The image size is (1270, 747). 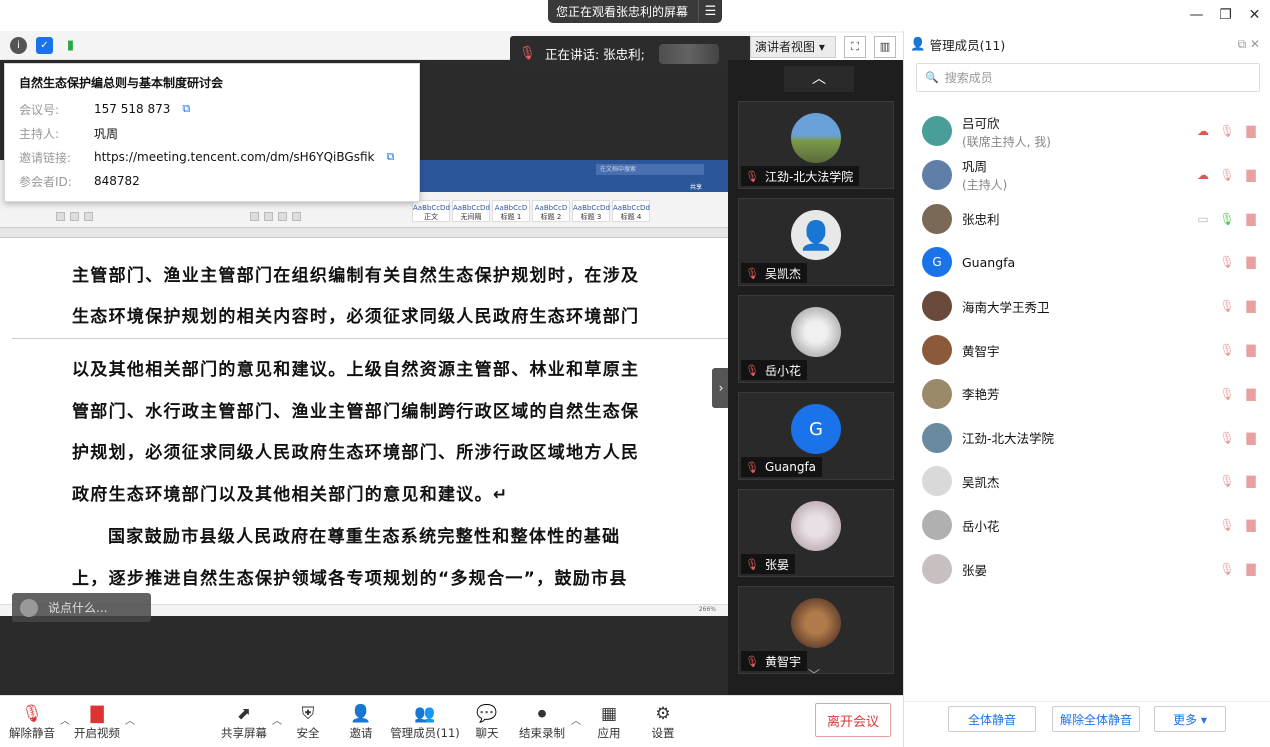 What do you see at coordinates (542, 722) in the screenshot?
I see `stop-recording-button: ⏺ 结束录制` at bounding box center [542, 722].